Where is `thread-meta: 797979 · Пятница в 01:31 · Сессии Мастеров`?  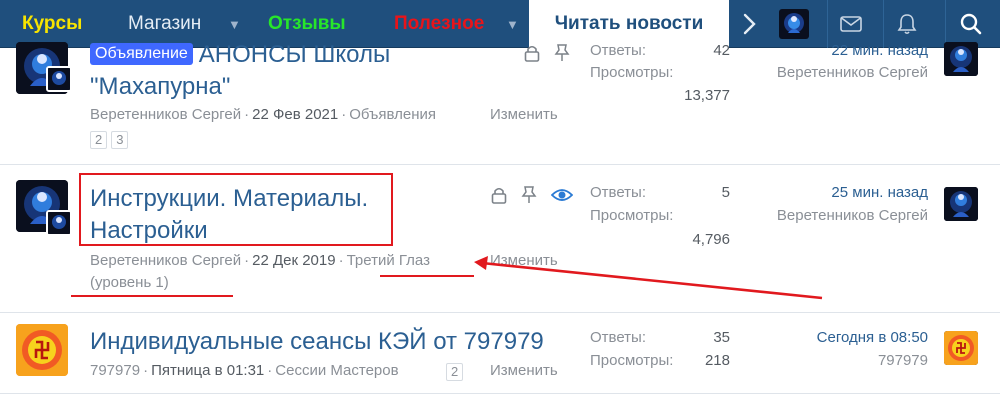 thread-meta: 797979 · Пятница в 01:31 · Сессии Мастеров is located at coordinates (244, 370).